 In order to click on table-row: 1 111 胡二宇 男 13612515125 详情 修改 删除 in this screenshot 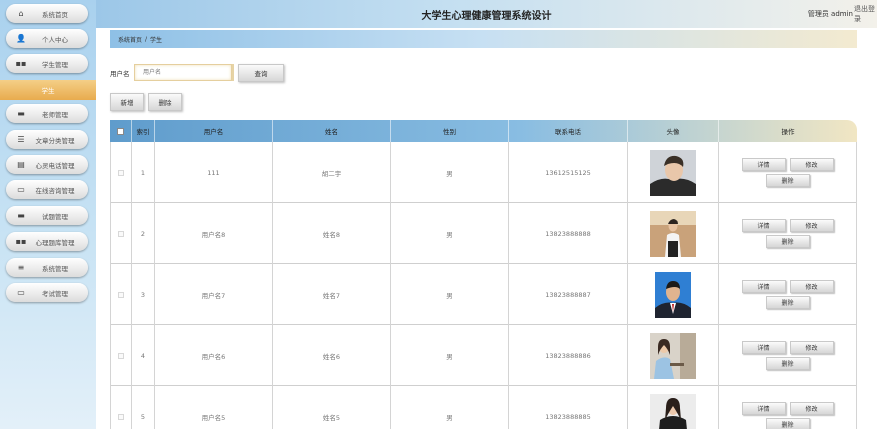, I will do `click(483, 172)`.